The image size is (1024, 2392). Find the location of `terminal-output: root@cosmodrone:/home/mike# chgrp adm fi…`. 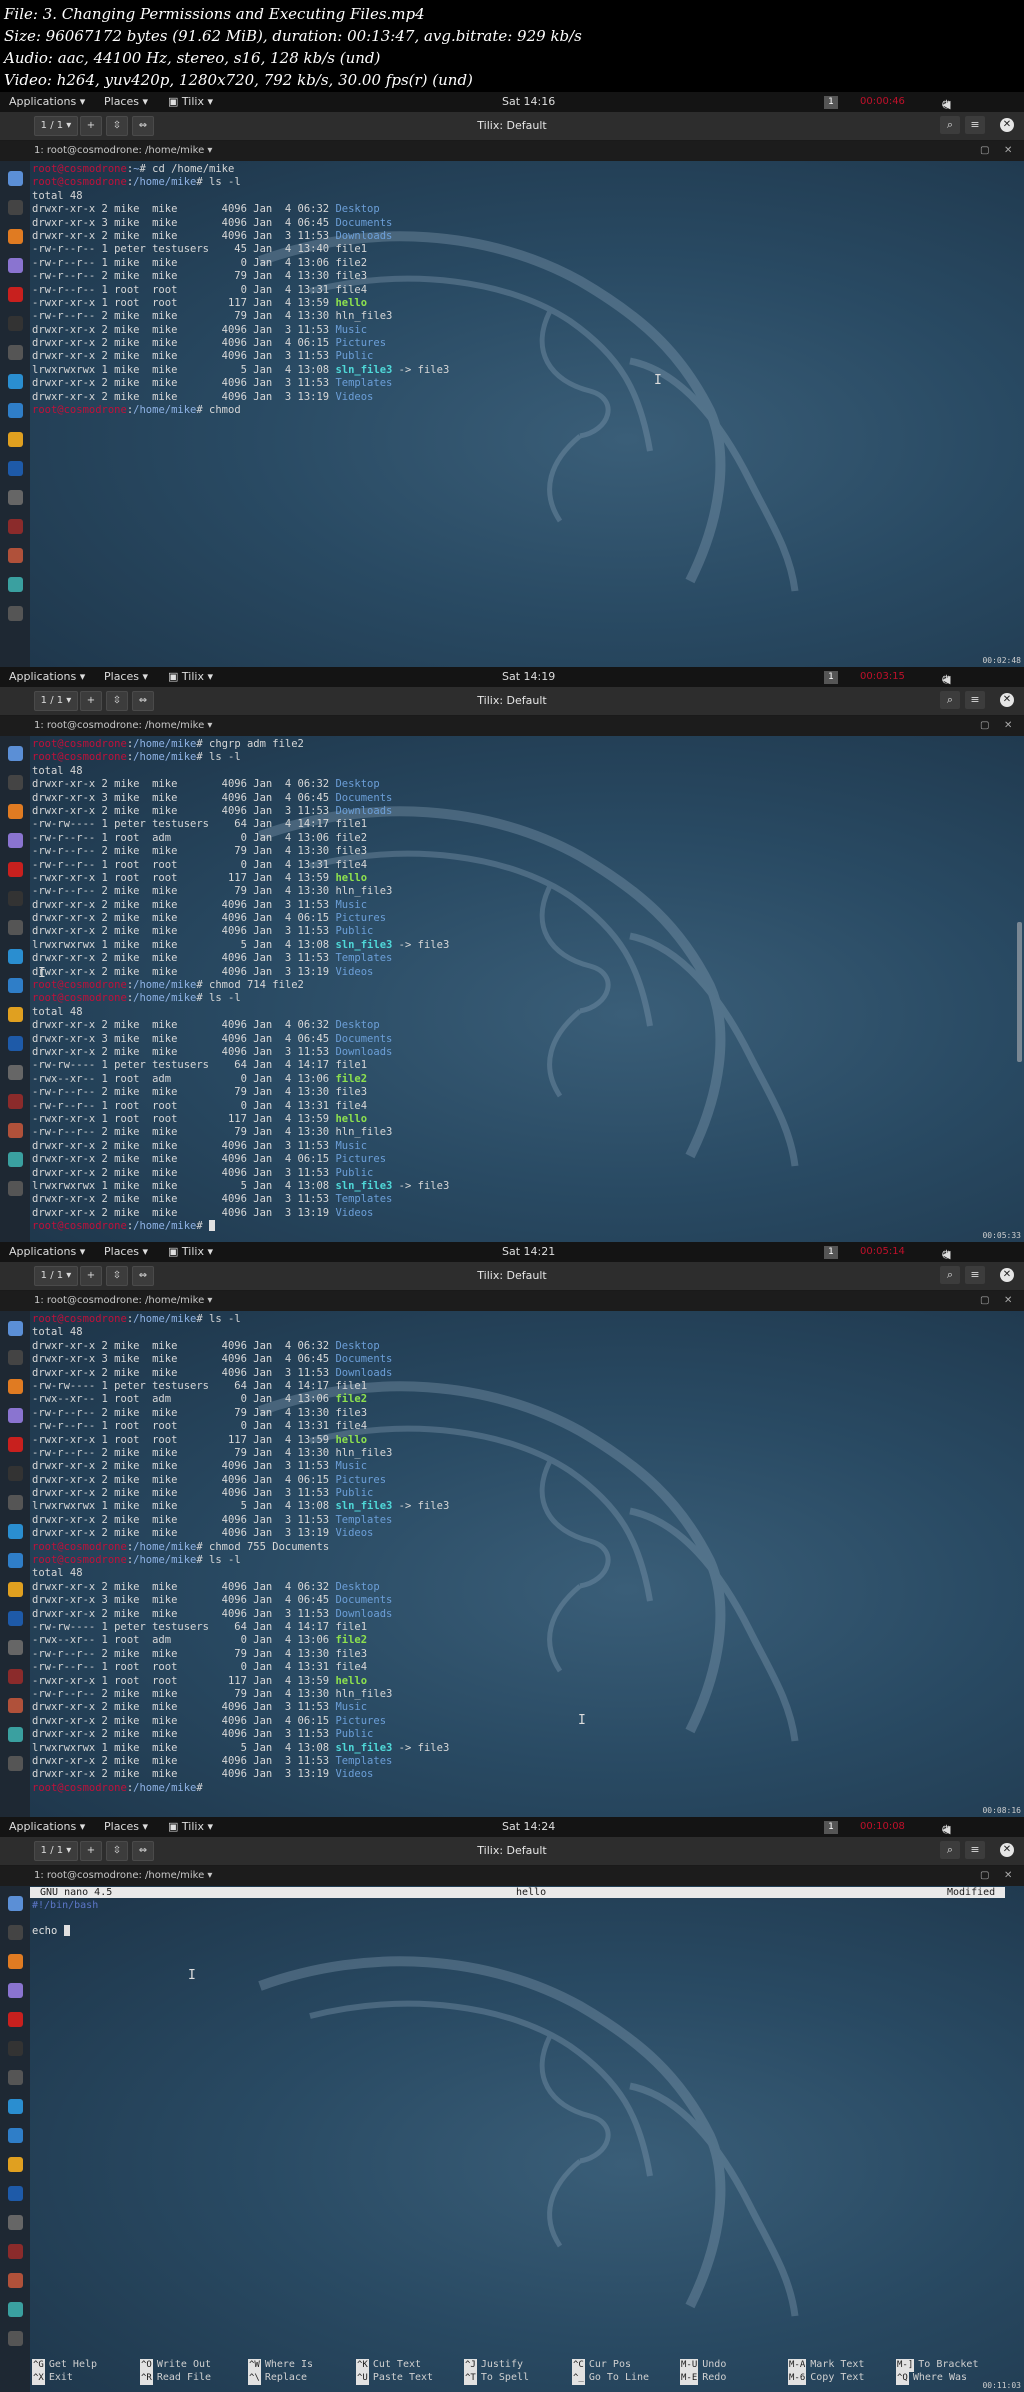

terminal-output: root@cosmodrone:/home/mike# chgrp adm fi… is located at coordinates (240, 985).